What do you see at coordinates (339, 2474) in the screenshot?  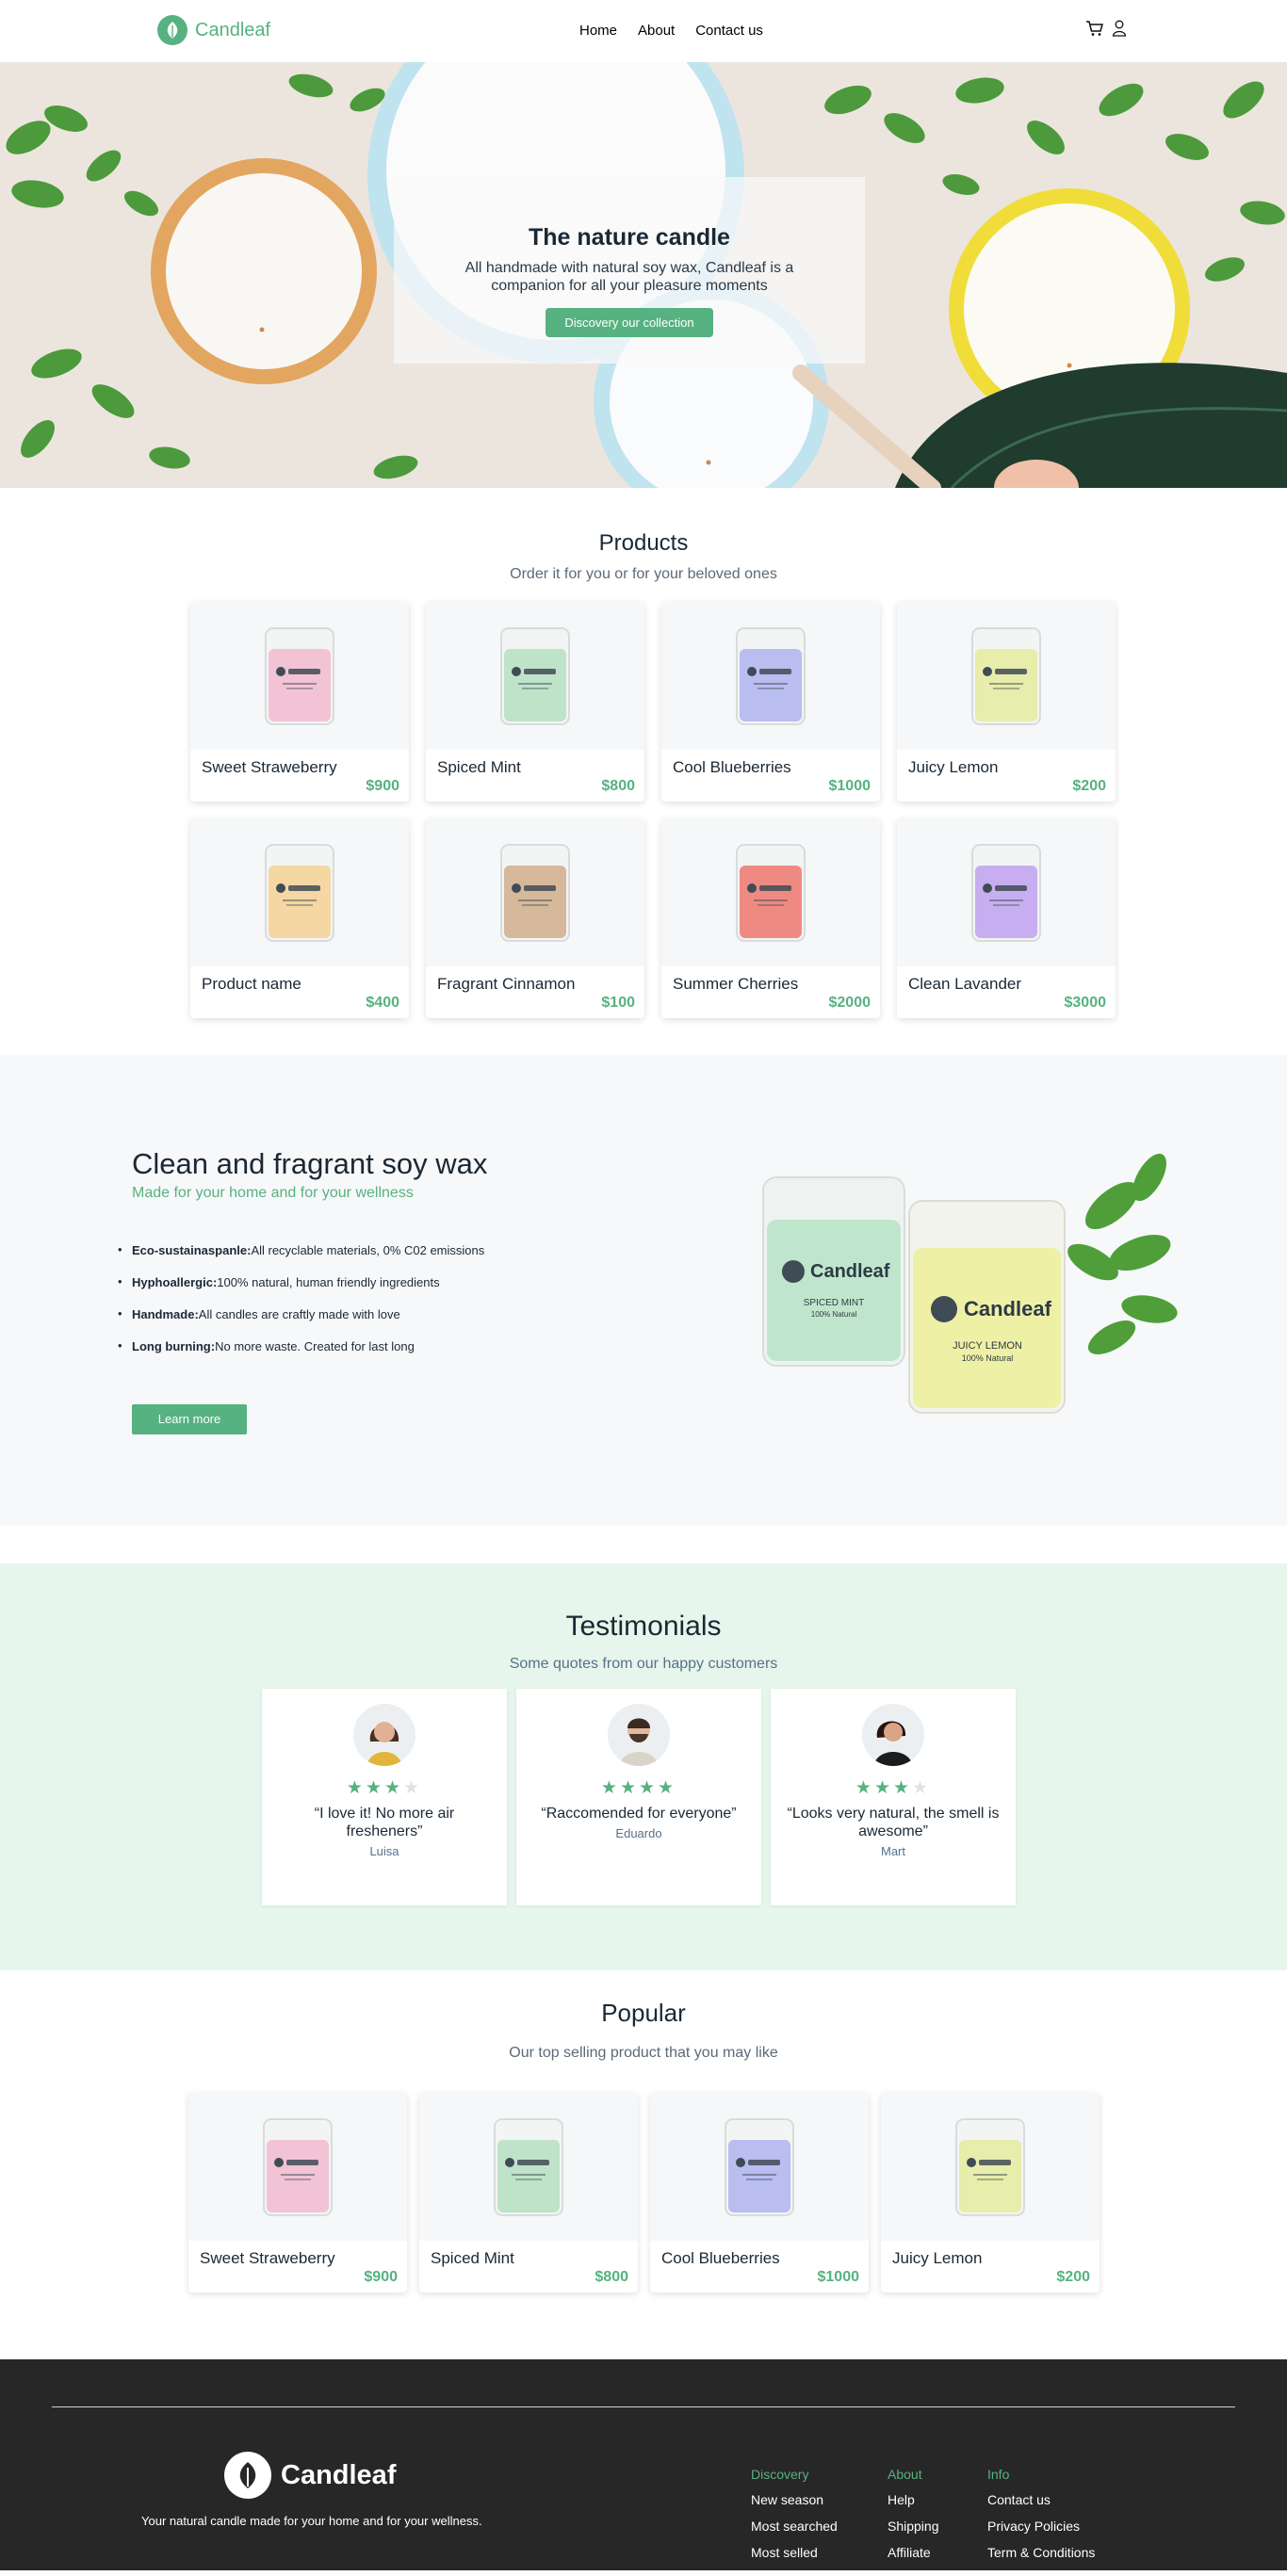 I see `footer-brand-name: Candleaf` at bounding box center [339, 2474].